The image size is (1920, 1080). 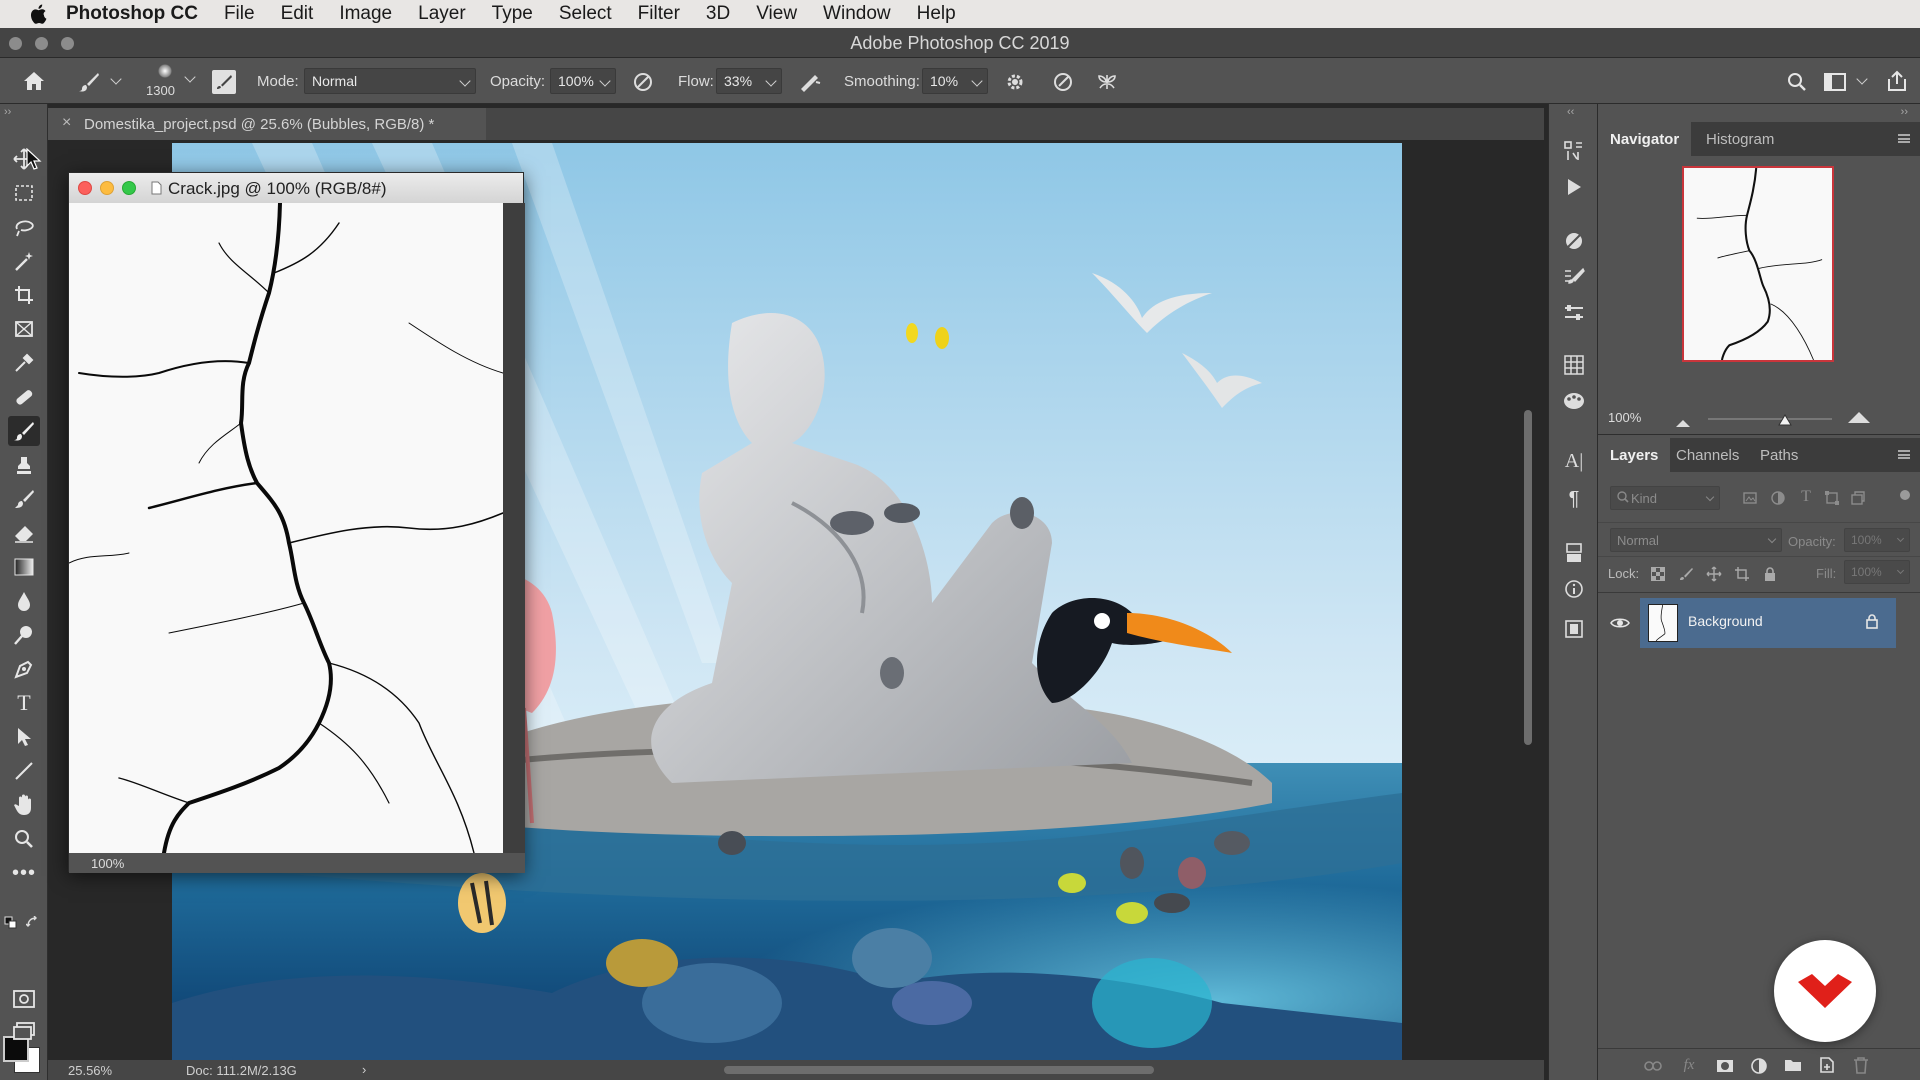 I want to click on character-panel-icon: A|, so click(x=1574, y=461).